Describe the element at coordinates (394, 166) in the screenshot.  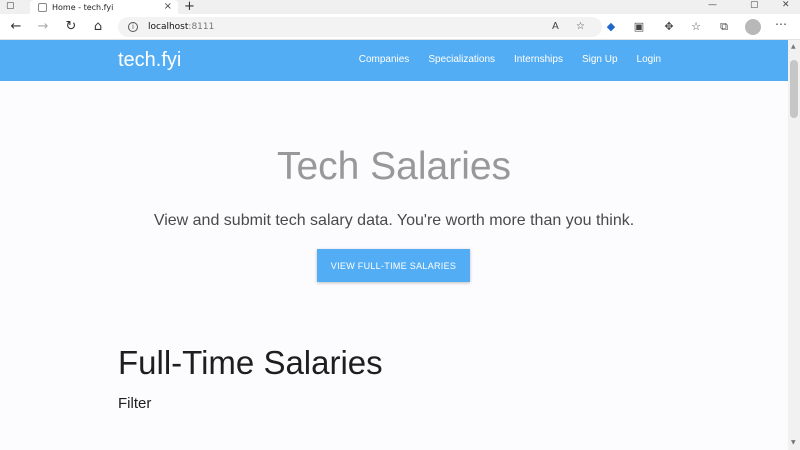
I see `hero-title: Tech Salaries` at that location.